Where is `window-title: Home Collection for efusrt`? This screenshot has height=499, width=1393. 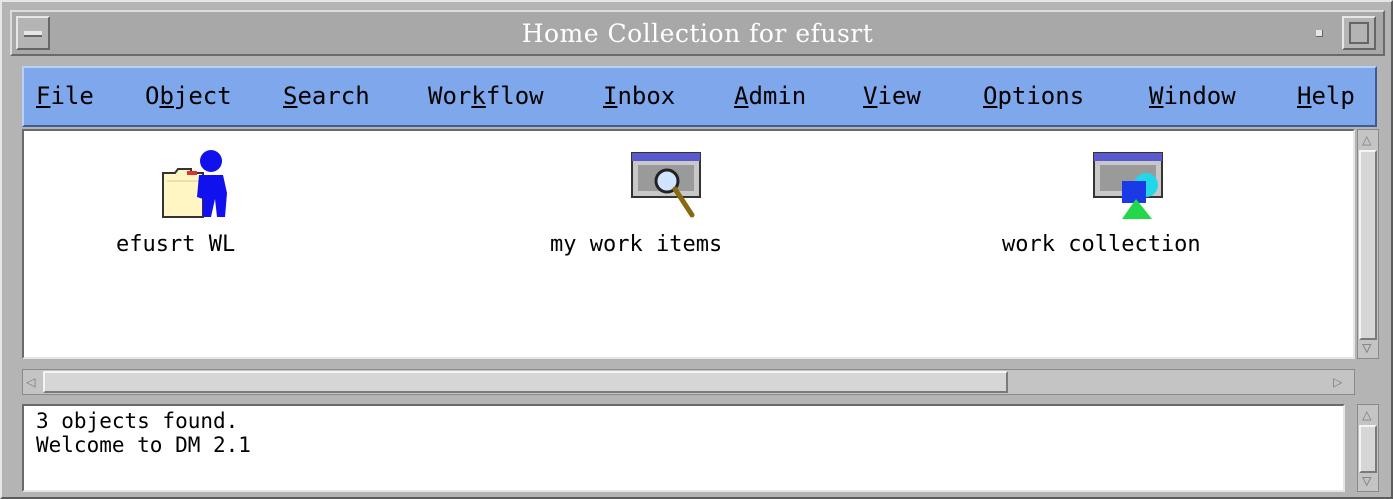
window-title: Home Collection for efusrt is located at coordinates (697, 33).